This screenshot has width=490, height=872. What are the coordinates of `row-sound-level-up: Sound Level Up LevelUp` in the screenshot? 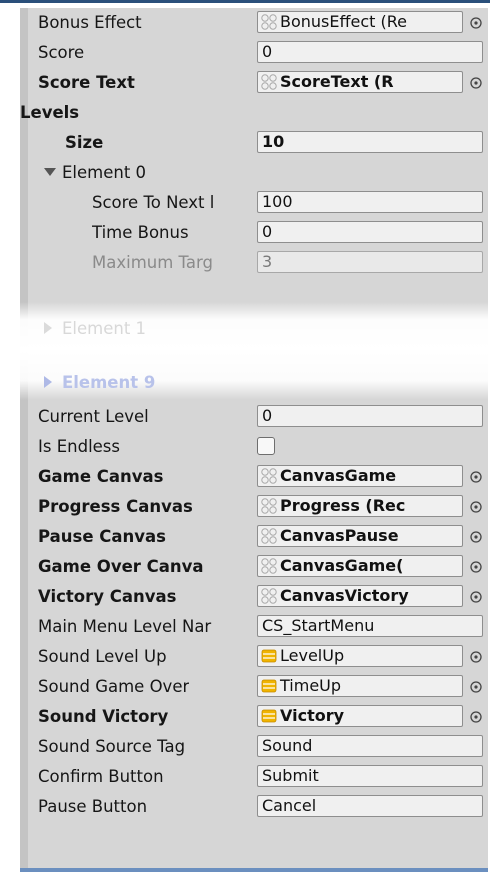 It's located at (254, 657).